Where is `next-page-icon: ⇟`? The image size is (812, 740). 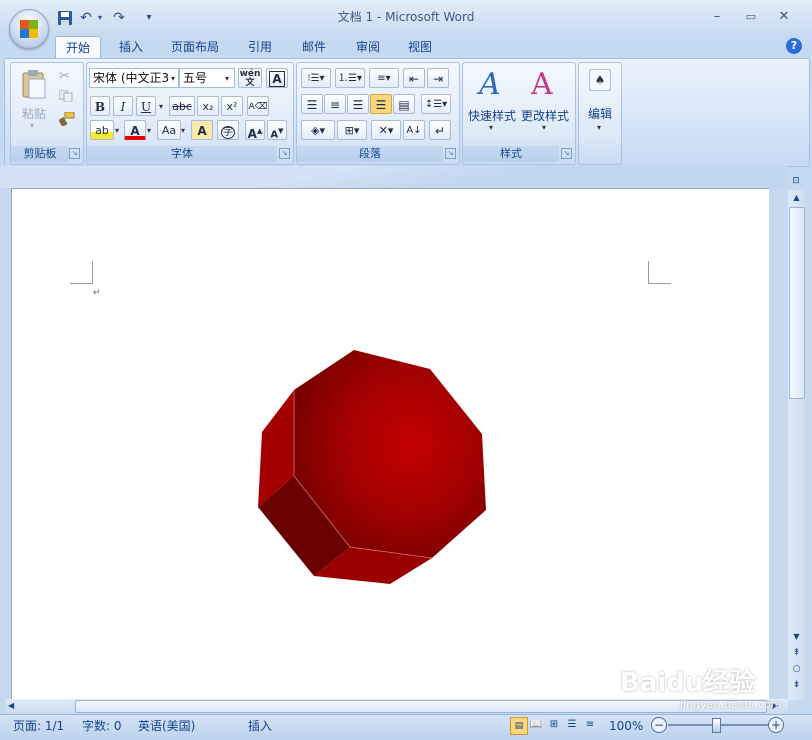
next-page-icon: ⇟ is located at coordinates (796, 685).